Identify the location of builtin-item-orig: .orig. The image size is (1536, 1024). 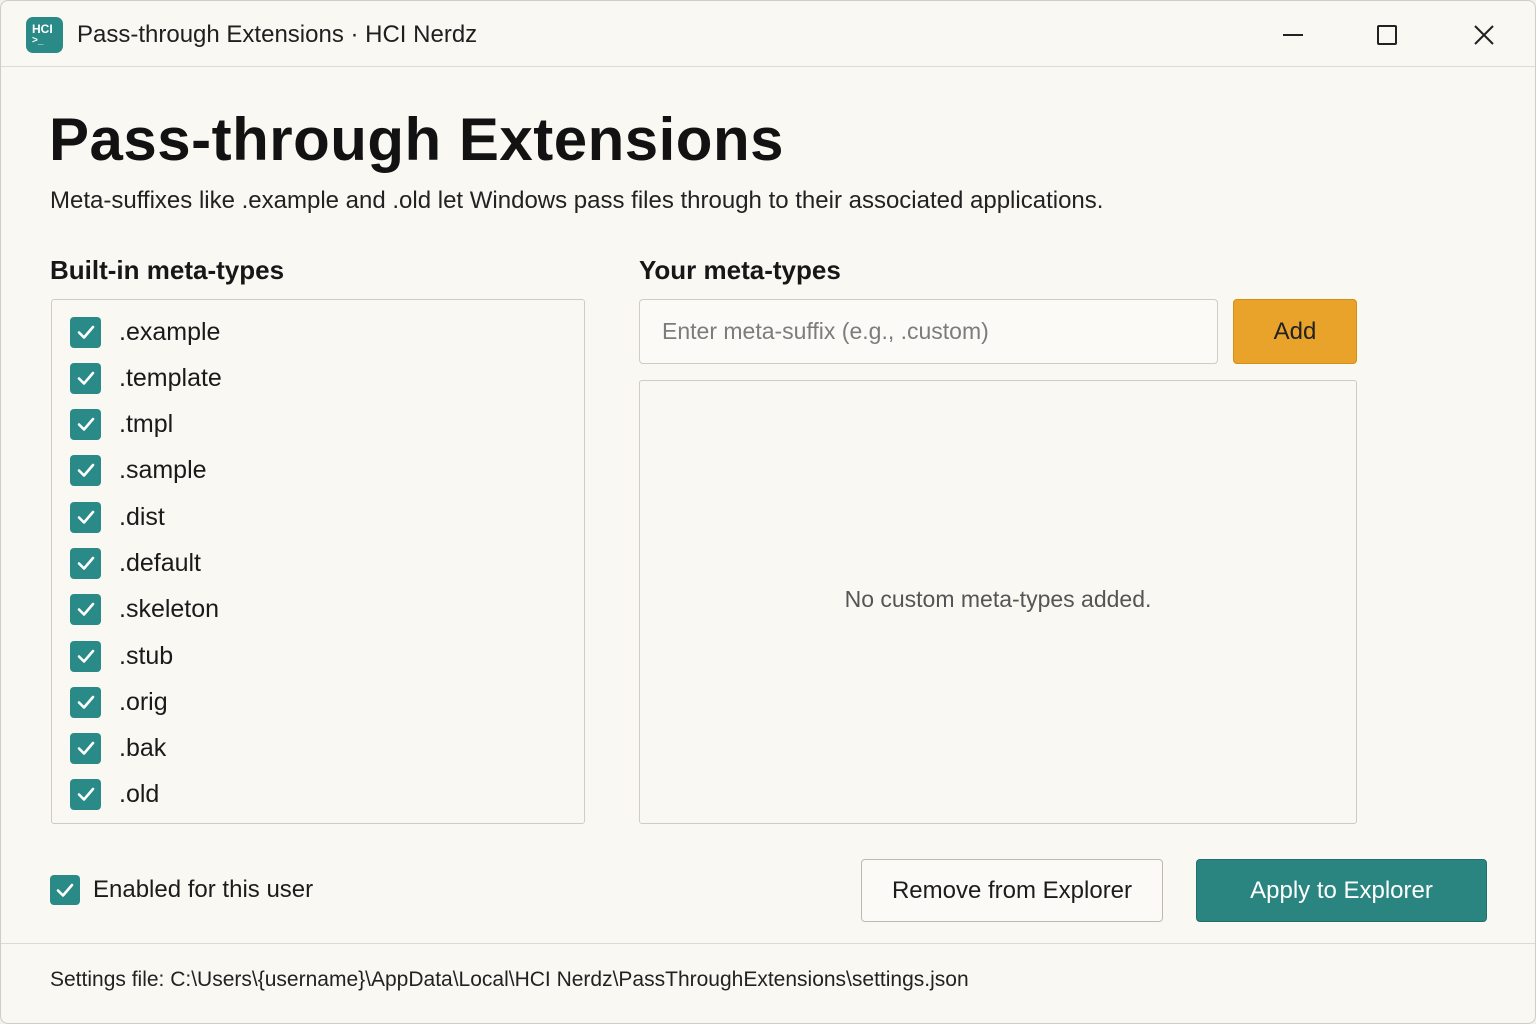
(119, 702).